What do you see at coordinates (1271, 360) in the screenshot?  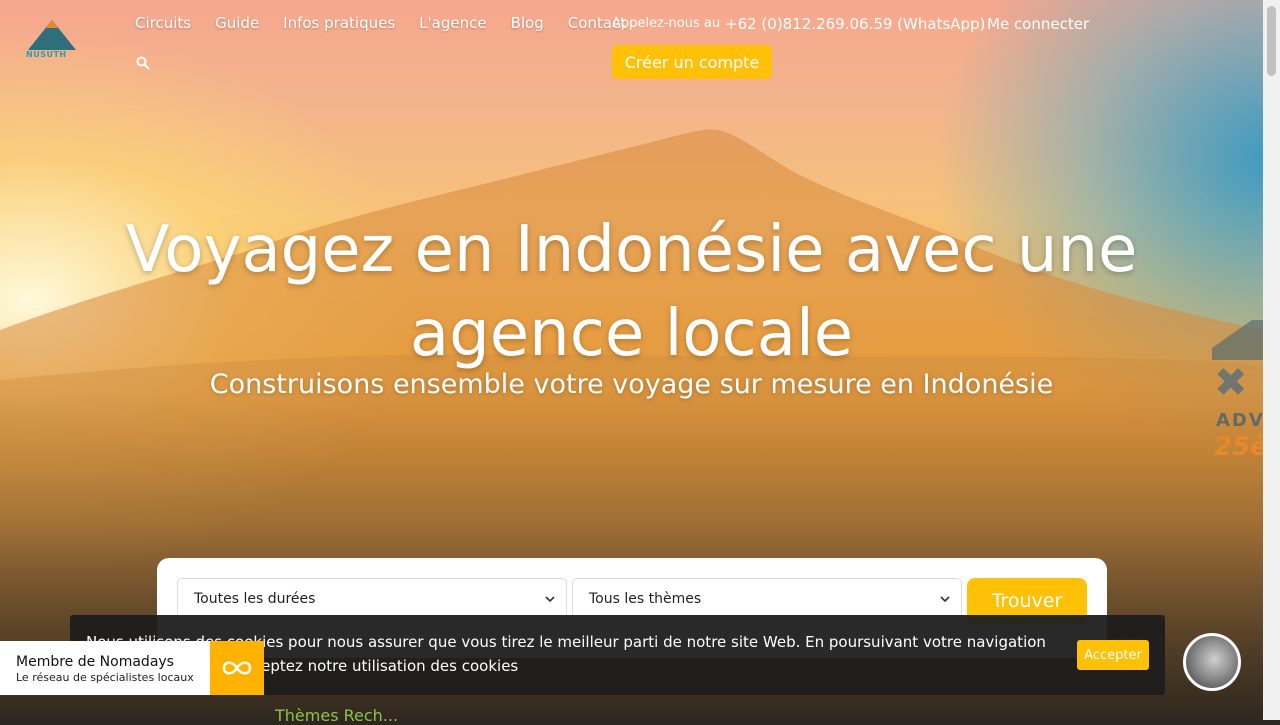 I see `page-scrollbar` at bounding box center [1271, 360].